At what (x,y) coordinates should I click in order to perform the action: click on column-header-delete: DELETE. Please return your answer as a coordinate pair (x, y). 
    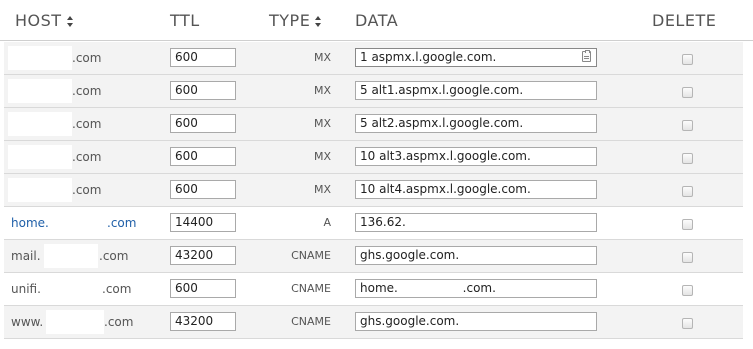
    Looking at the image, I should click on (684, 20).